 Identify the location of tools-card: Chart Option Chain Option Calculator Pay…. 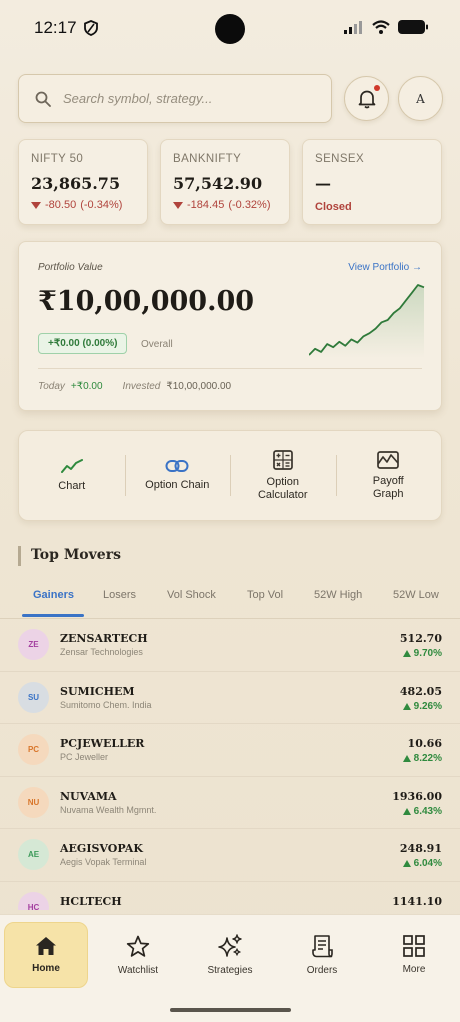
(230, 475).